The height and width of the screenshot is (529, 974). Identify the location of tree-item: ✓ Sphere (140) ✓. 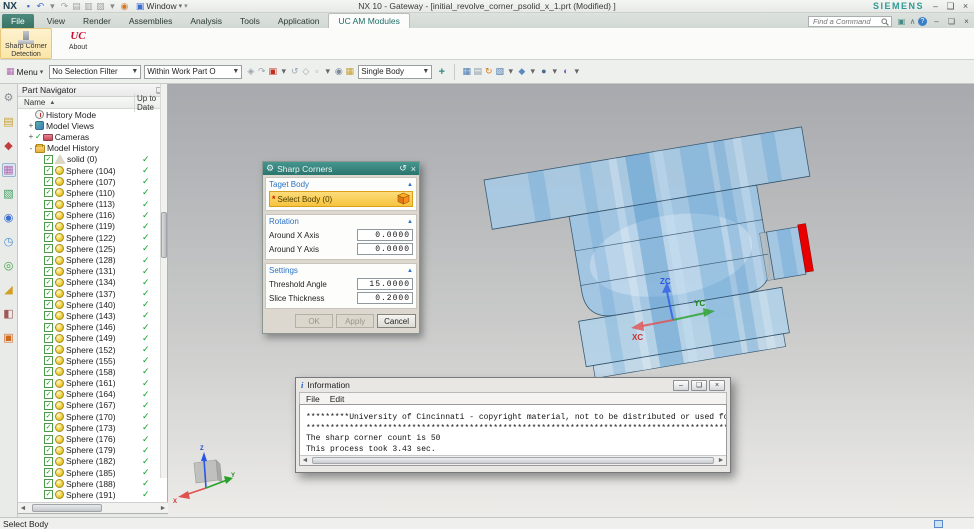
(92, 304).